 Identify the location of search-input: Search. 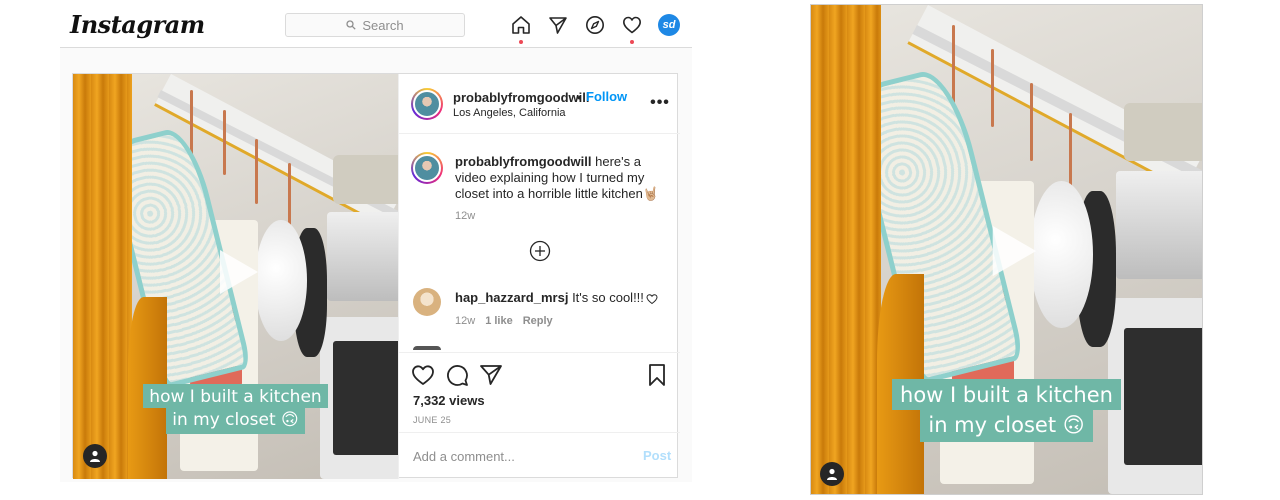
(375, 25).